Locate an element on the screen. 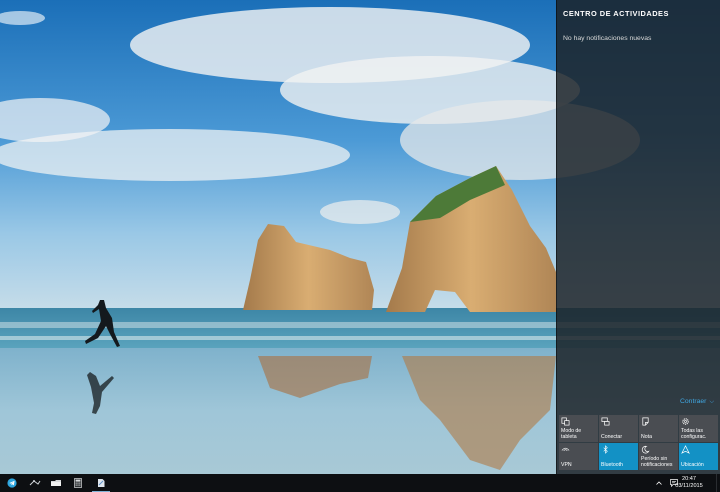 This screenshot has width=720, height=492. settings-gear-icon is located at coordinates (685, 421).